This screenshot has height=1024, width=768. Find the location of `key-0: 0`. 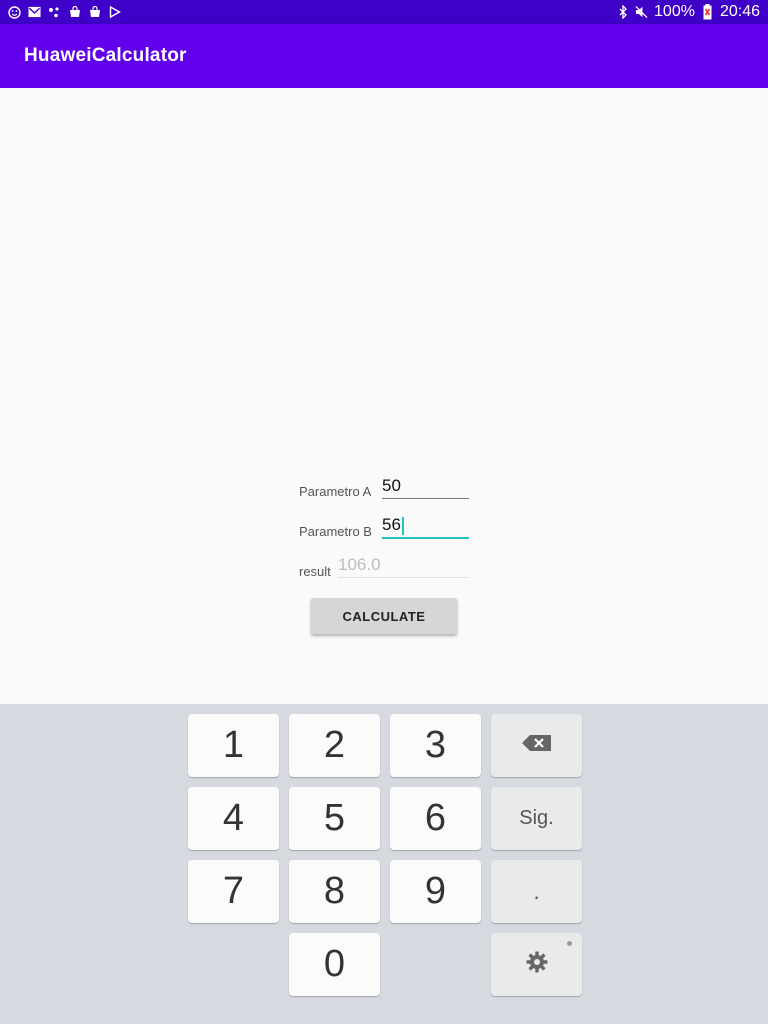

key-0: 0 is located at coordinates (334, 964).